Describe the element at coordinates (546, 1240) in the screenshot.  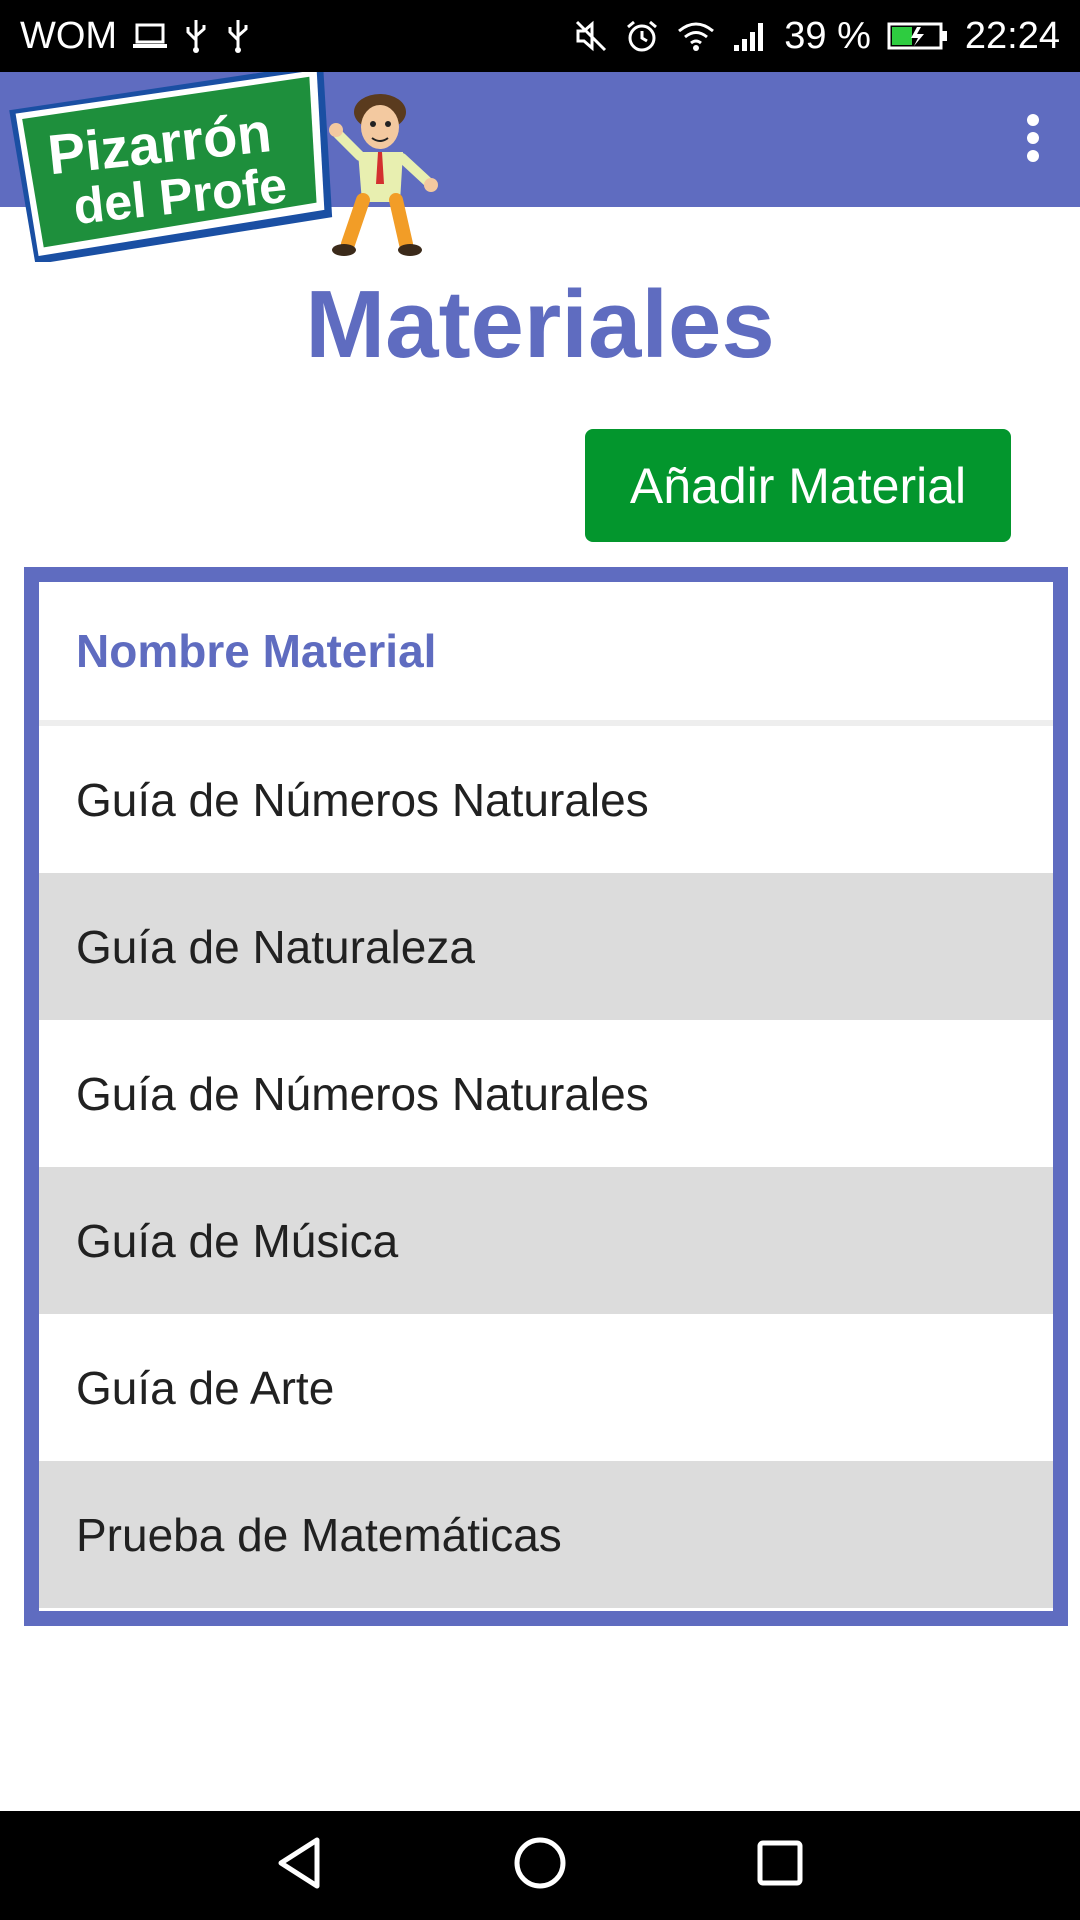
I see `table-row: Guía de Música` at that location.